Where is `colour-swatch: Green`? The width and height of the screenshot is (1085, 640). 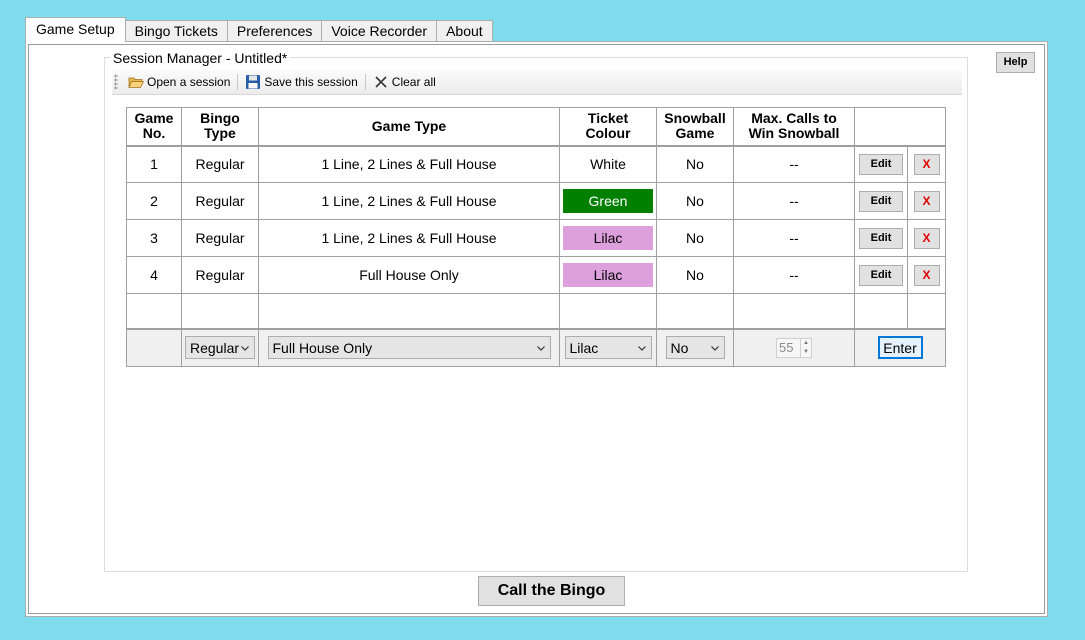
colour-swatch: Green is located at coordinates (608, 201).